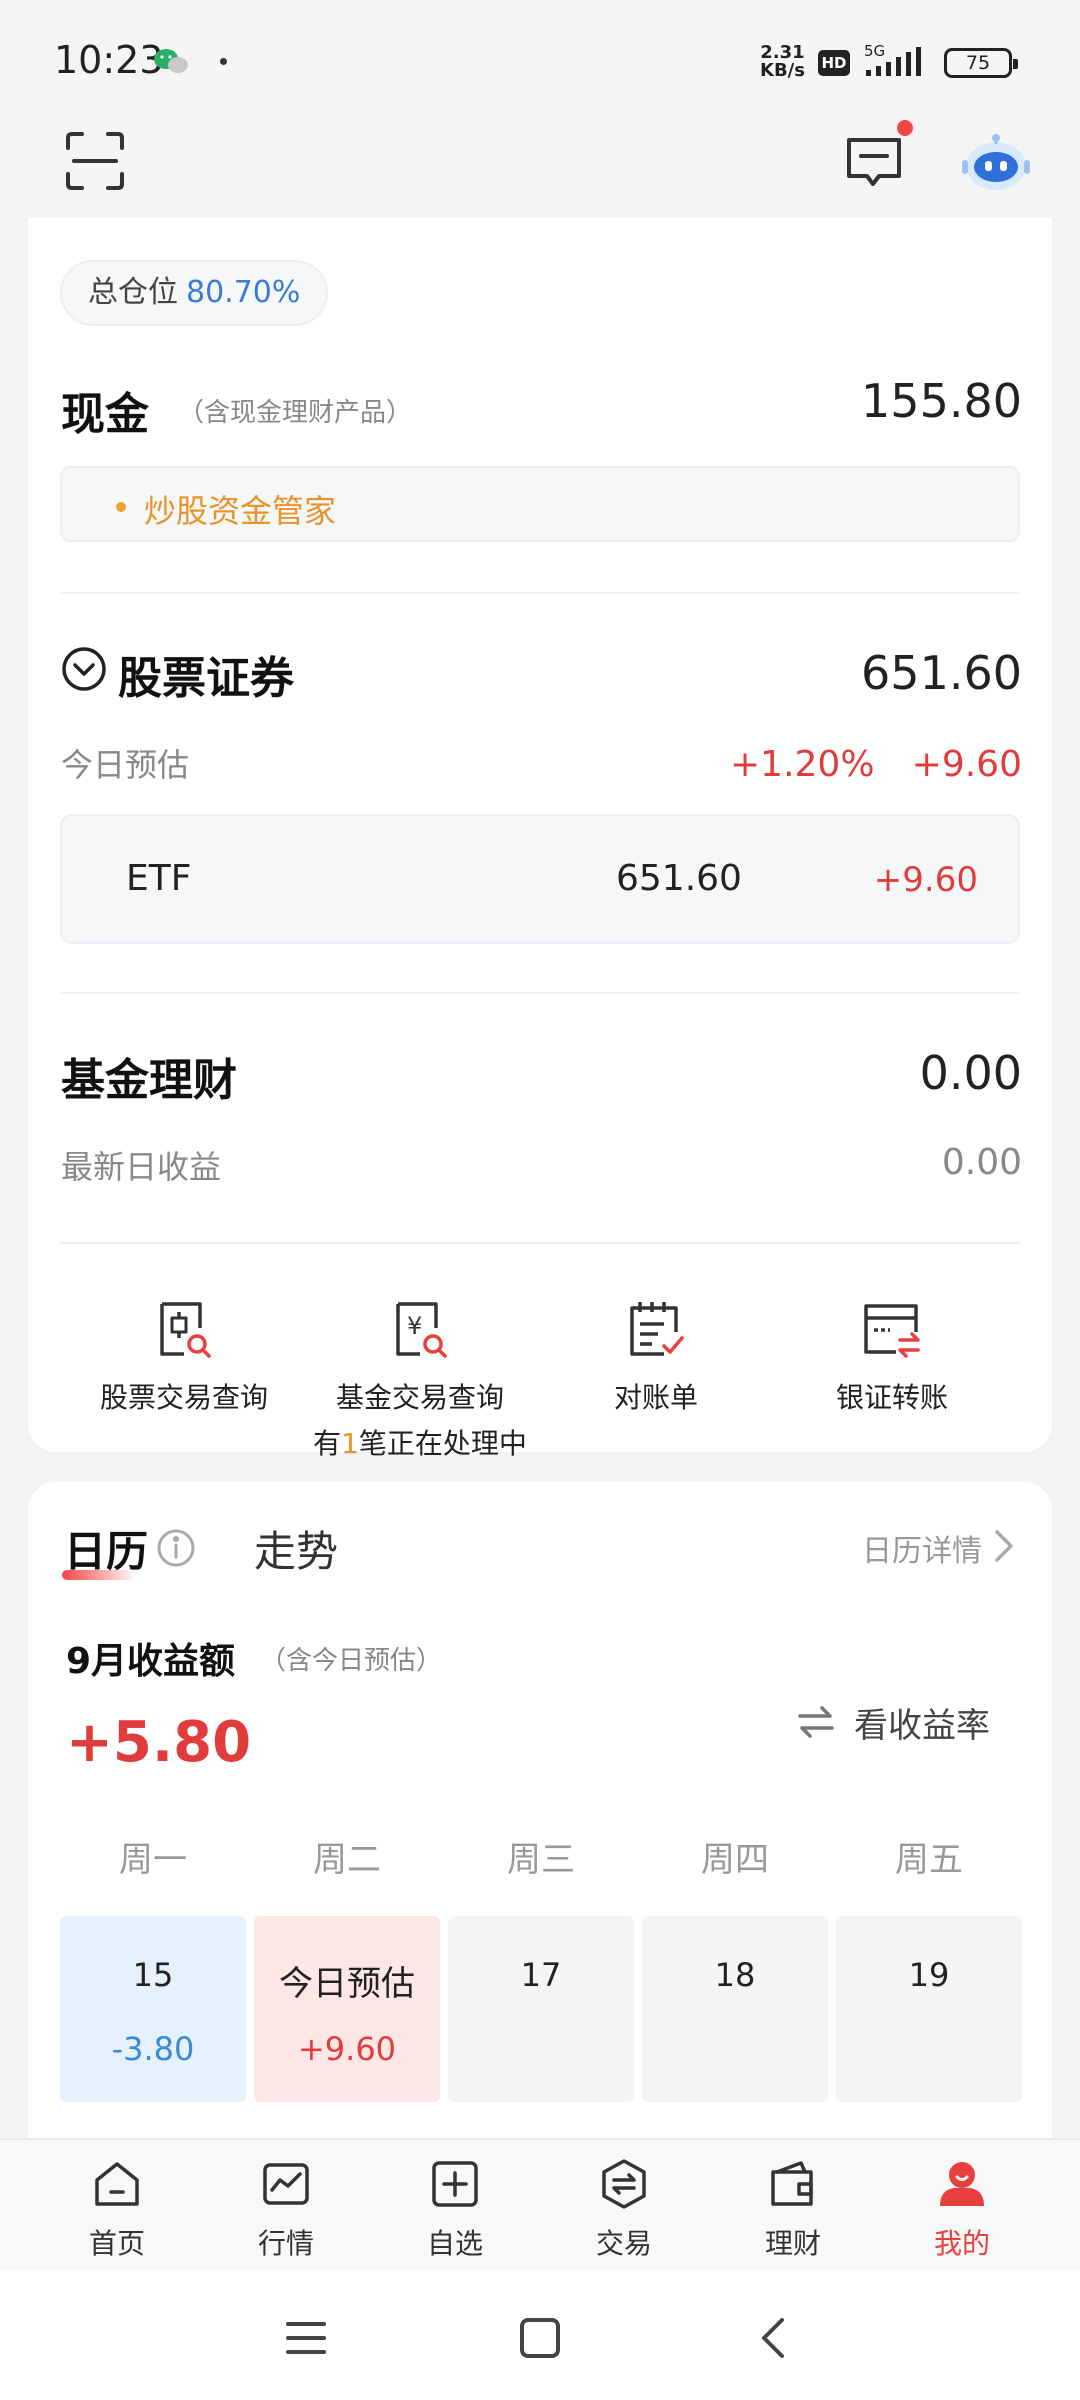  Describe the element at coordinates (541, 2009) in the screenshot. I see `calendar-day-cell: 17` at that location.